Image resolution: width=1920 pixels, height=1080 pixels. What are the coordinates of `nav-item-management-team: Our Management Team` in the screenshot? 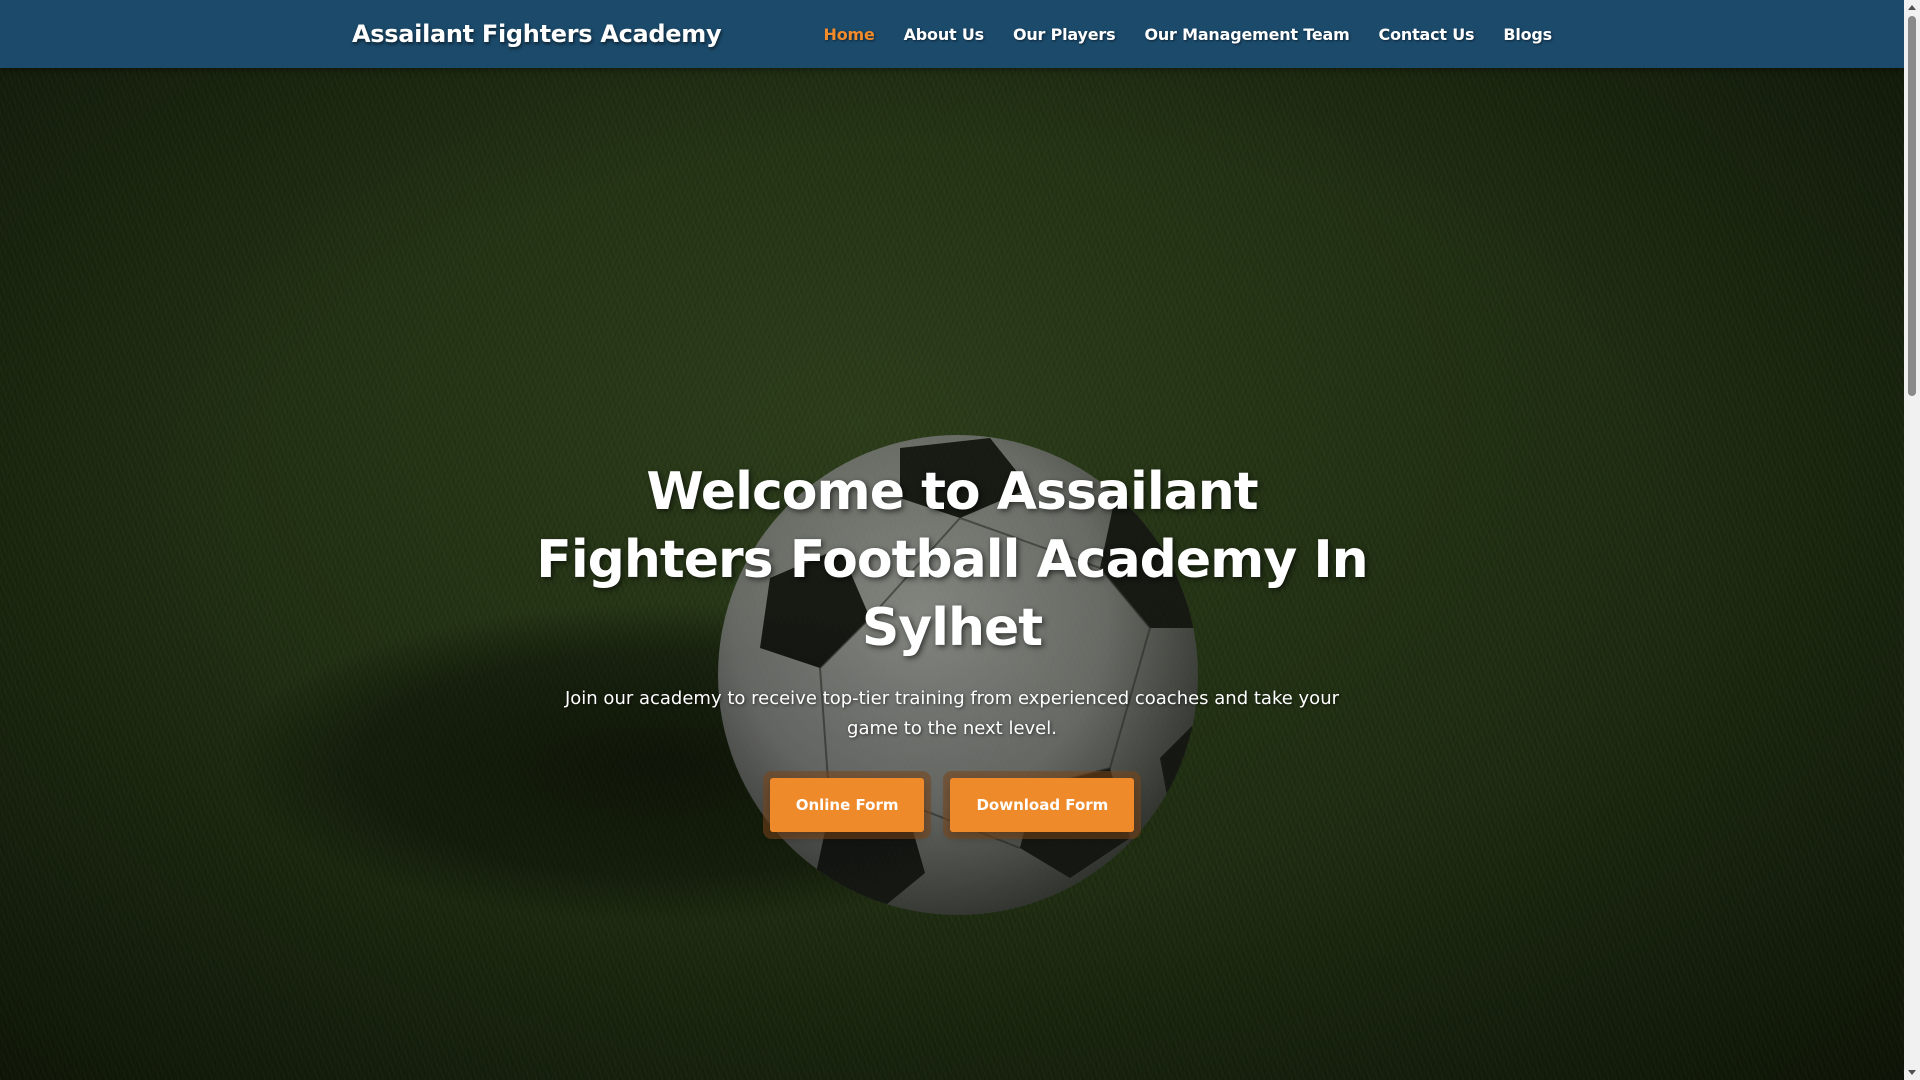 It's located at (1246, 34).